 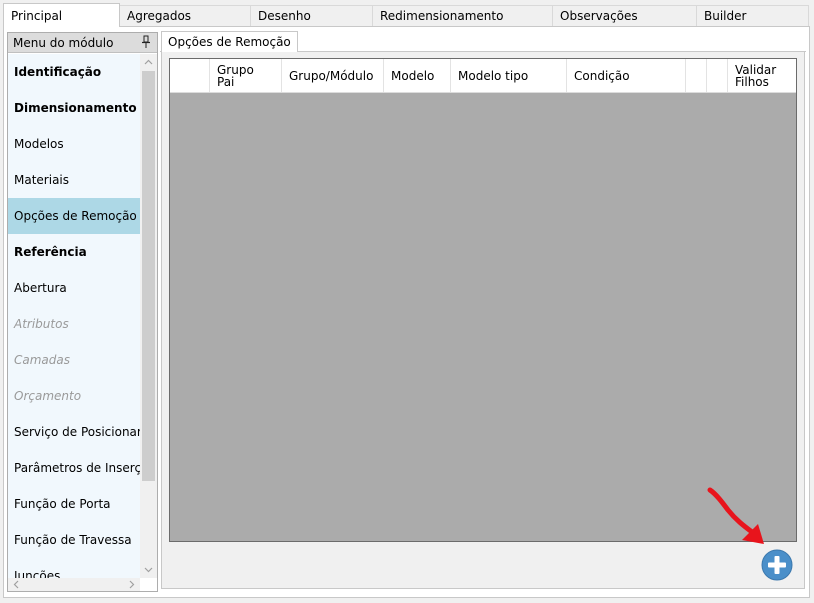 I want to click on menu-item-identificacao: Identificação, so click(x=74, y=72).